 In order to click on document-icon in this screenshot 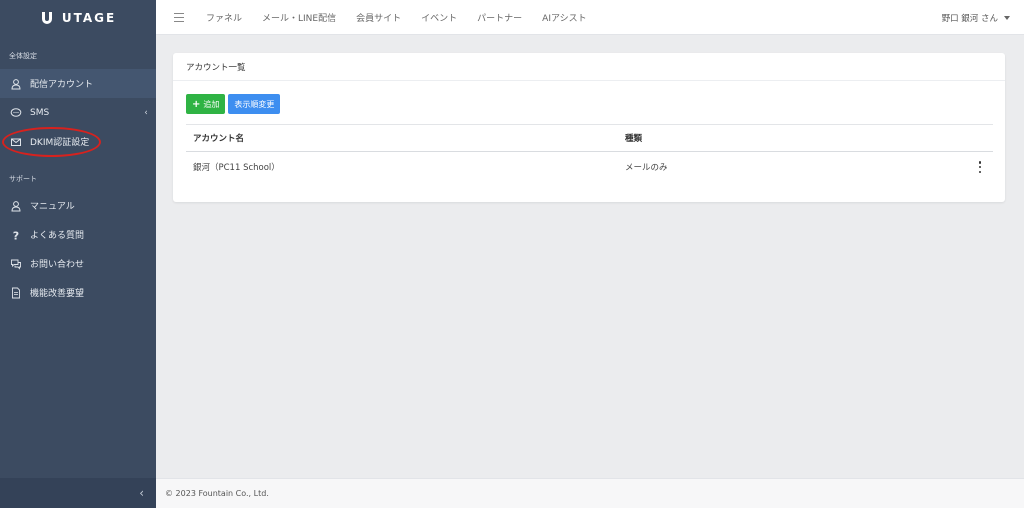, I will do `click(15, 293)`.